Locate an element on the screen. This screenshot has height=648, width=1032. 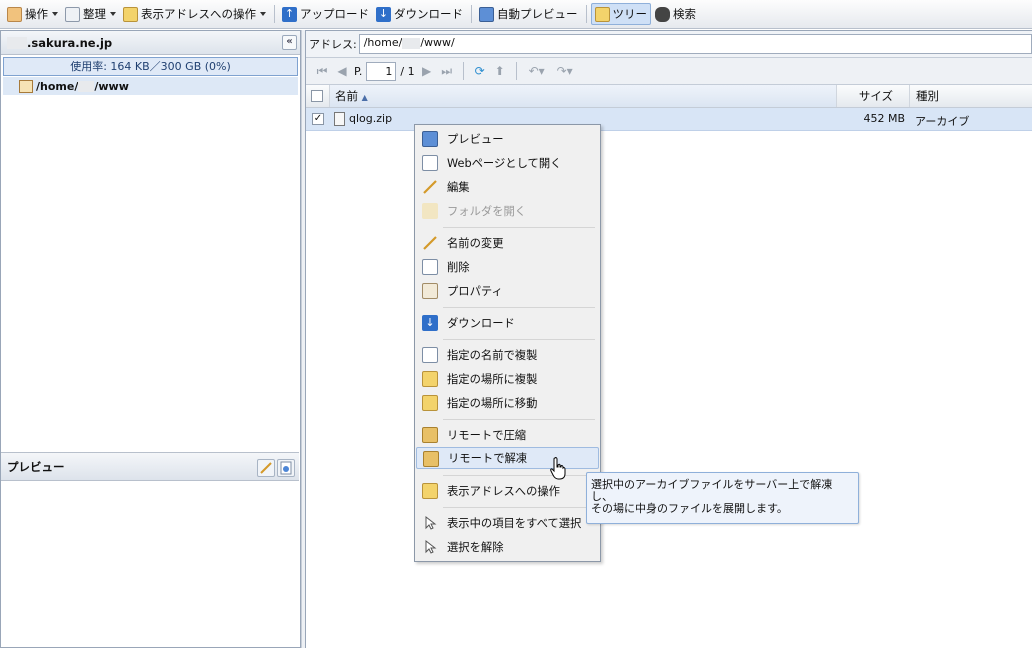
file-type: アーカイブ is located at coordinates (942, 121).